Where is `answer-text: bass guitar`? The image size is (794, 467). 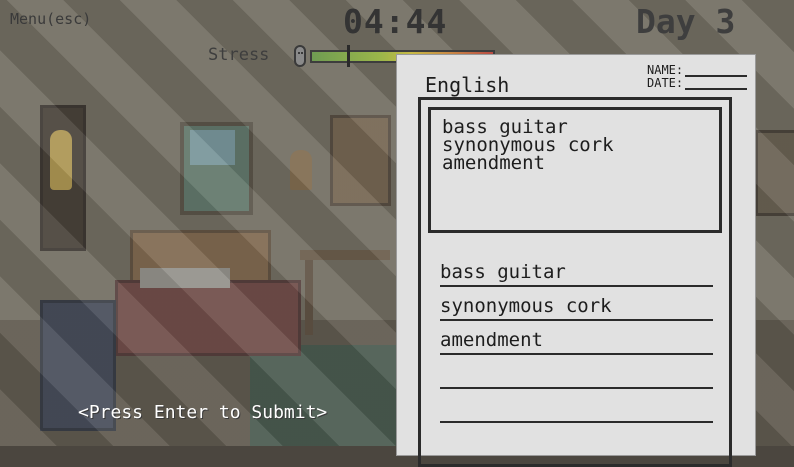
answer-text: bass guitar is located at coordinates (503, 272).